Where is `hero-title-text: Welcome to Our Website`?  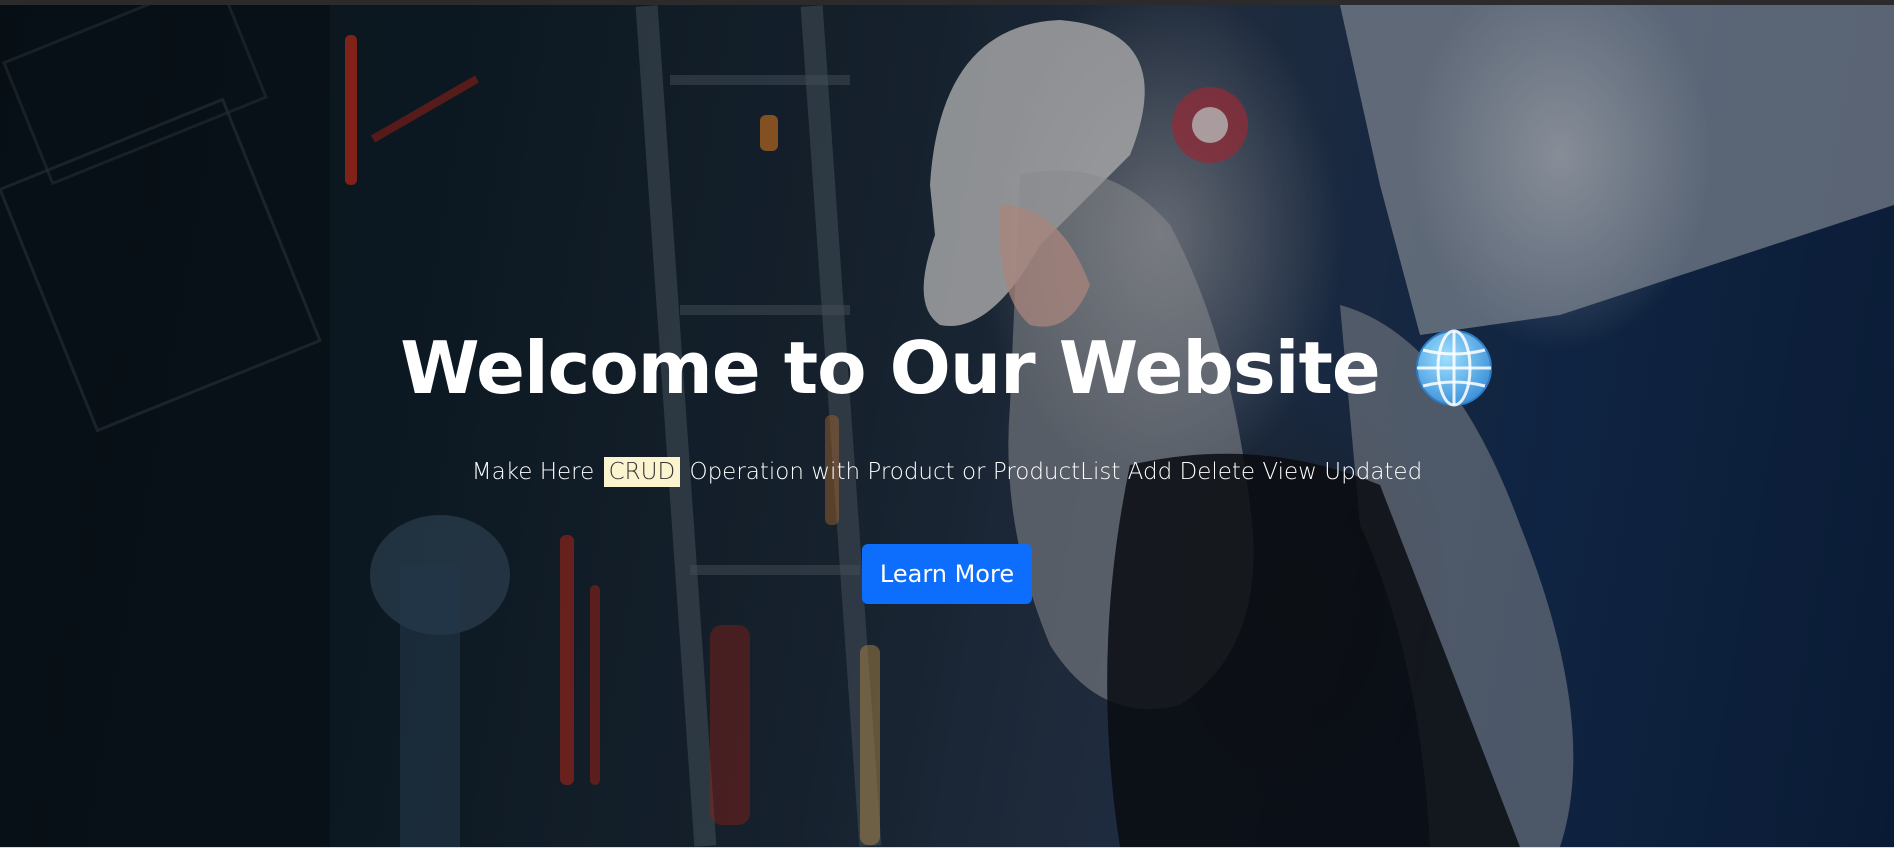
hero-title-text: Welcome to Our Website is located at coordinates (890, 368).